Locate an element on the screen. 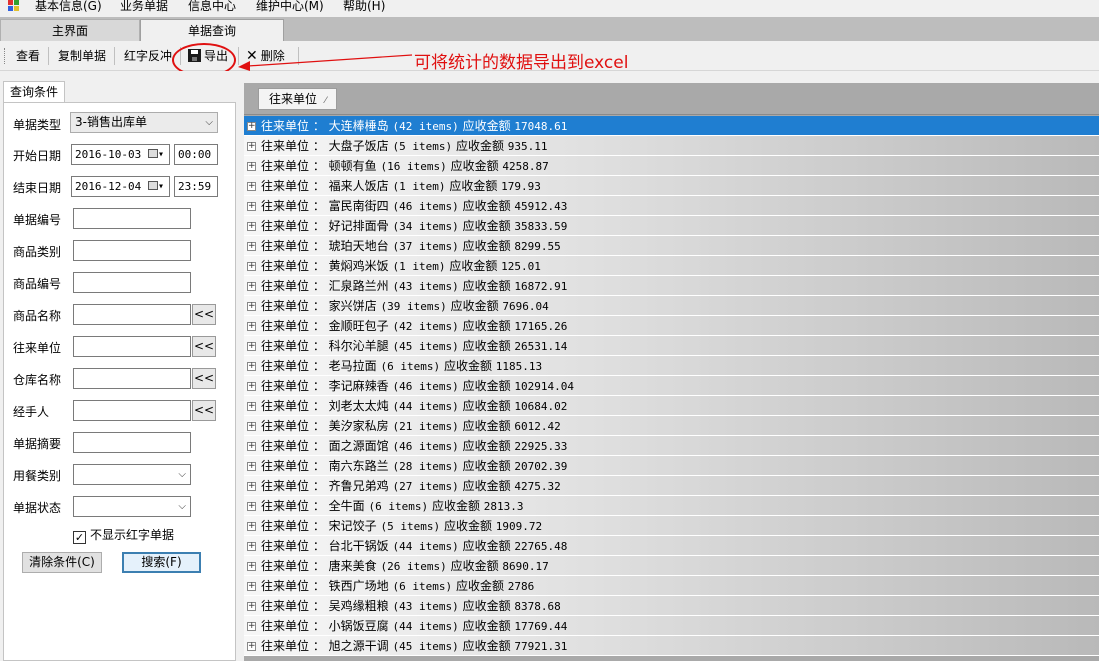 This screenshot has height=661, width=1099. splitter is located at coordinates (240, 366).